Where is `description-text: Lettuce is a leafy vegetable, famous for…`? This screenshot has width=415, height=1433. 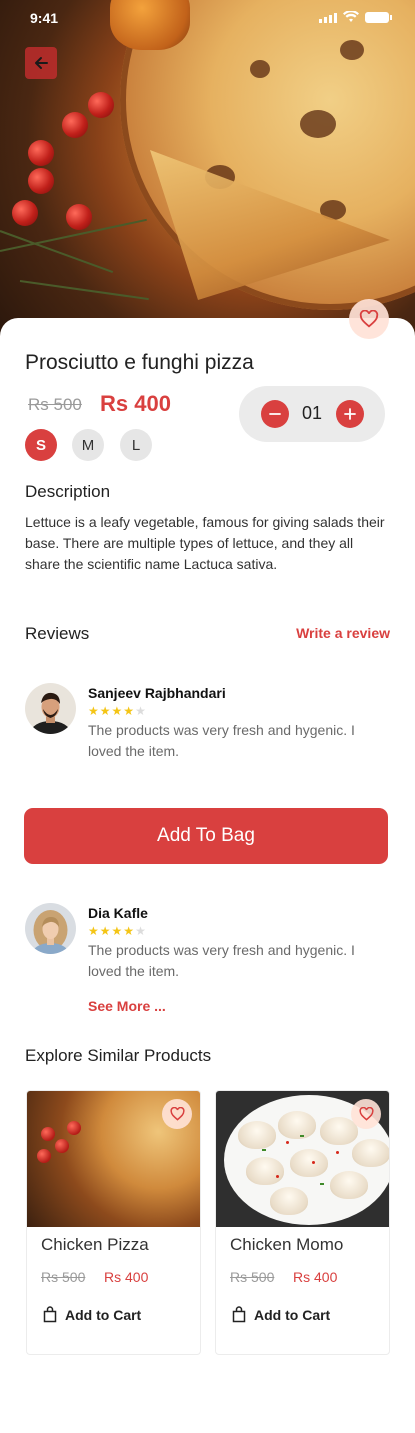 description-text: Lettuce is a leafy vegetable, famous for… is located at coordinates (205, 543).